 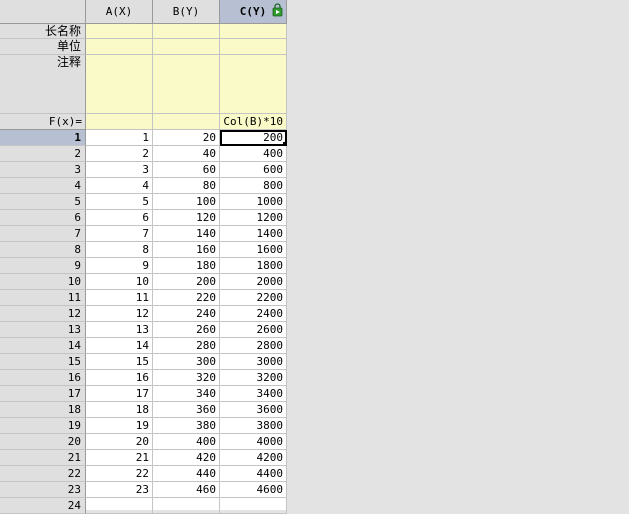 What do you see at coordinates (186, 442) in the screenshot?
I see `data-cell-b: 400` at bounding box center [186, 442].